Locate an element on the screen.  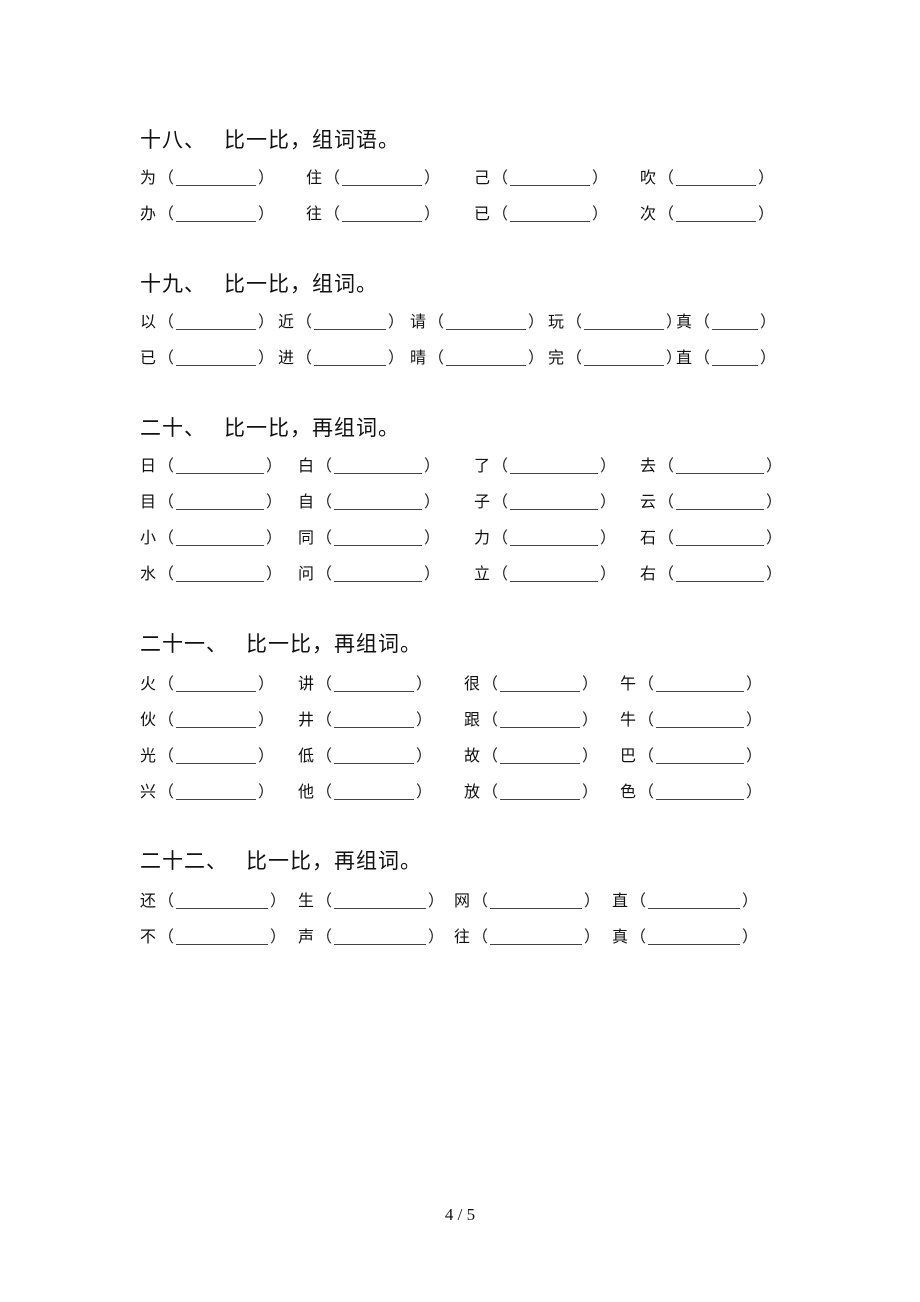
word-item: 玩（） is located at coordinates (616, 322).